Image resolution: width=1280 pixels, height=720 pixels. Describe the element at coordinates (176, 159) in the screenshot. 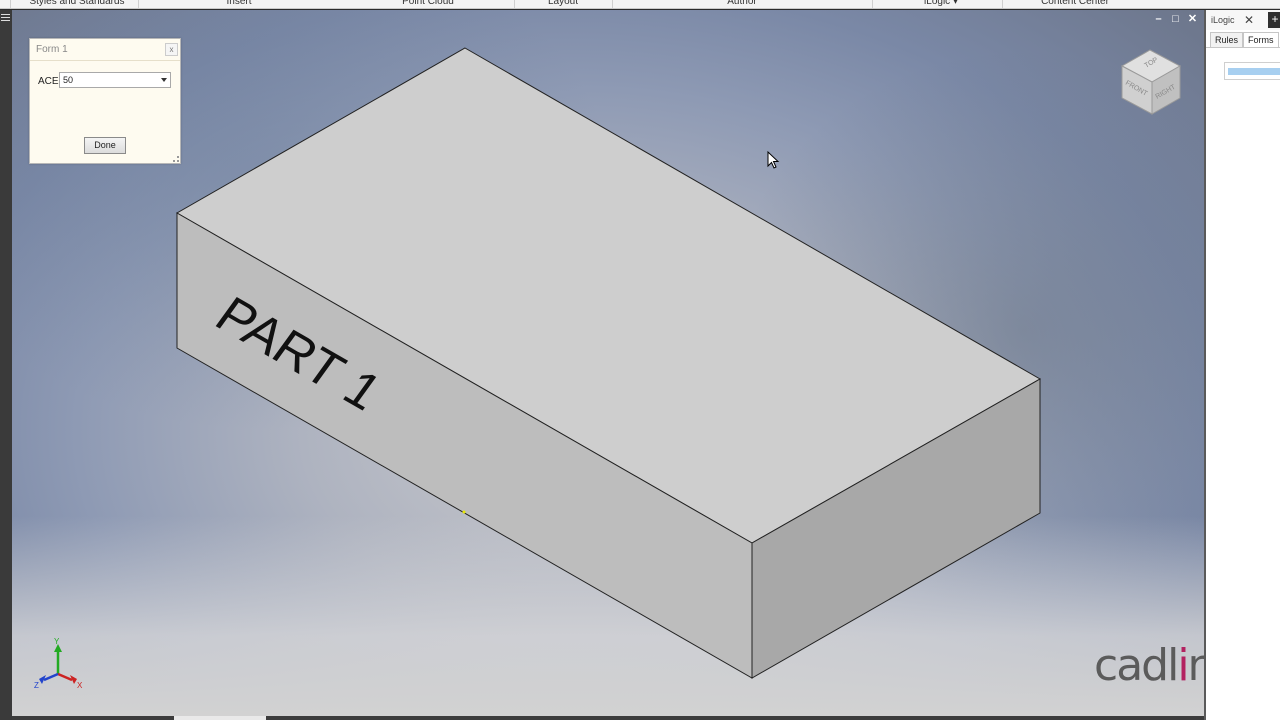

I see `resize-grip-icon` at that location.